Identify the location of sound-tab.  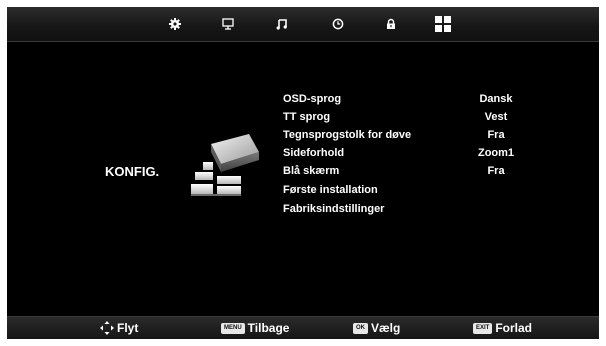
(282, 24).